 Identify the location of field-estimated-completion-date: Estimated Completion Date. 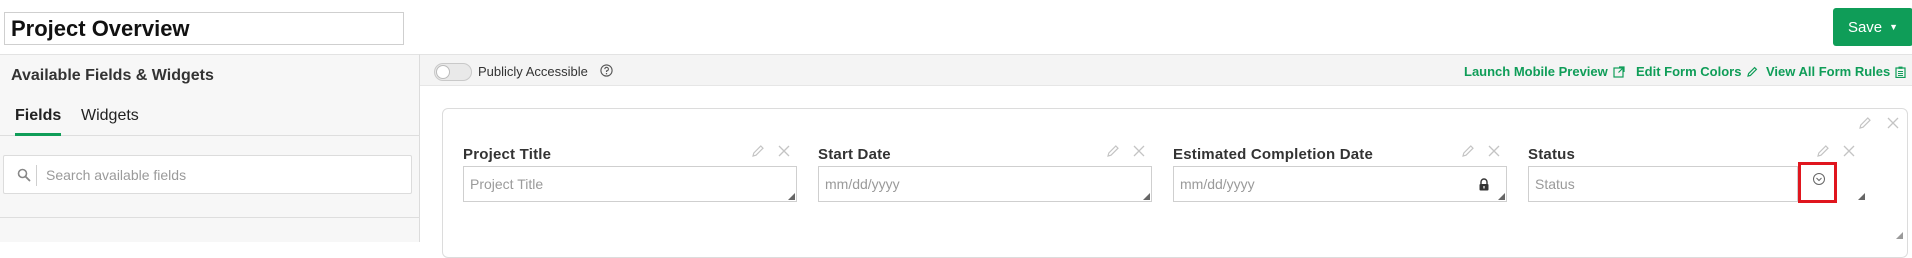
(1340, 172).